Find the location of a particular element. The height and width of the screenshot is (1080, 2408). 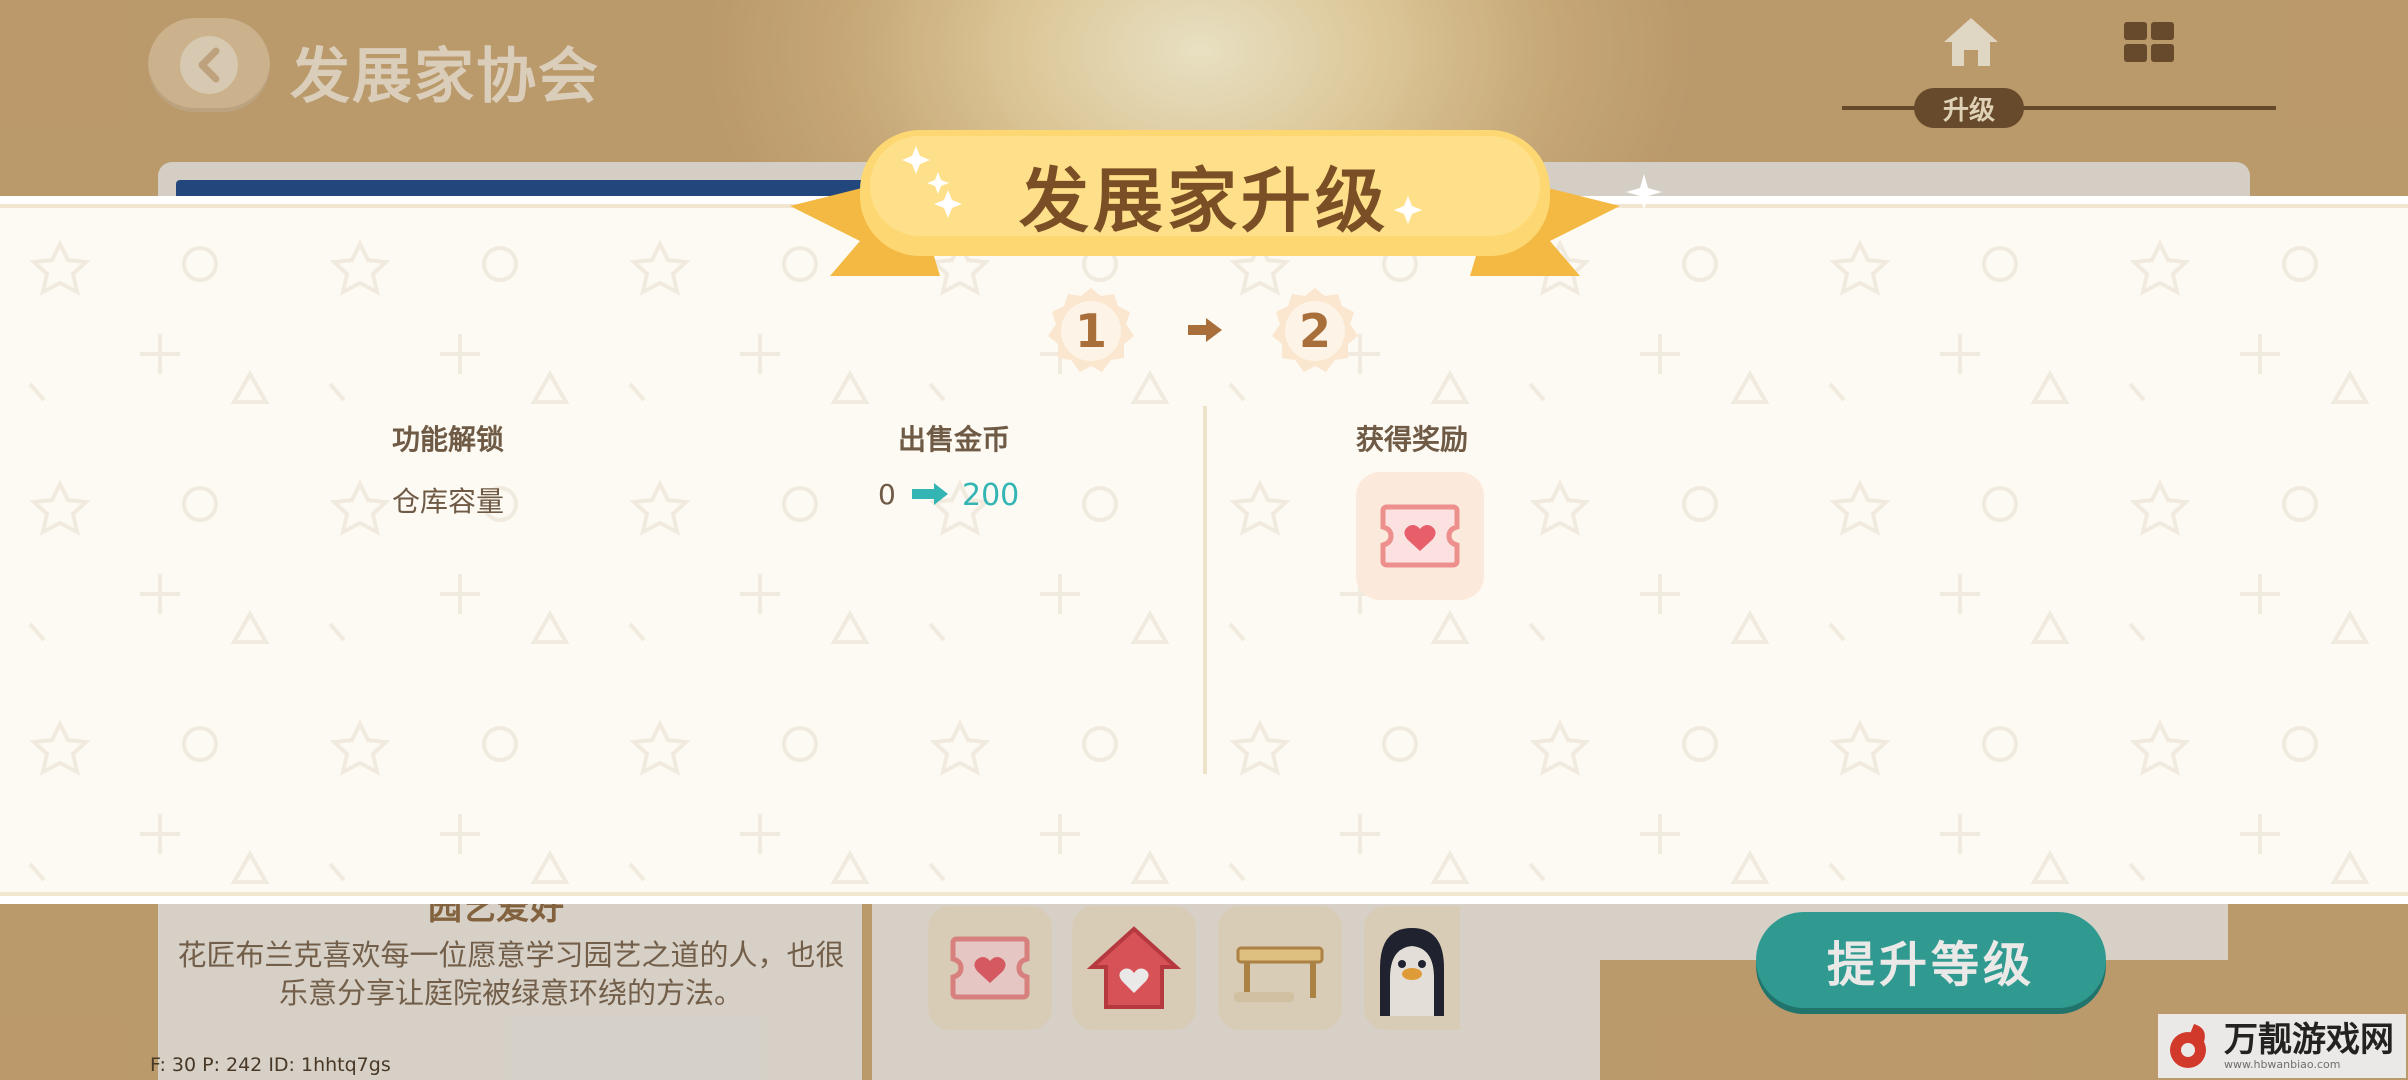

watermark: 万靓游戏网 www.hbwanbiao.com is located at coordinates (2282, 1046).